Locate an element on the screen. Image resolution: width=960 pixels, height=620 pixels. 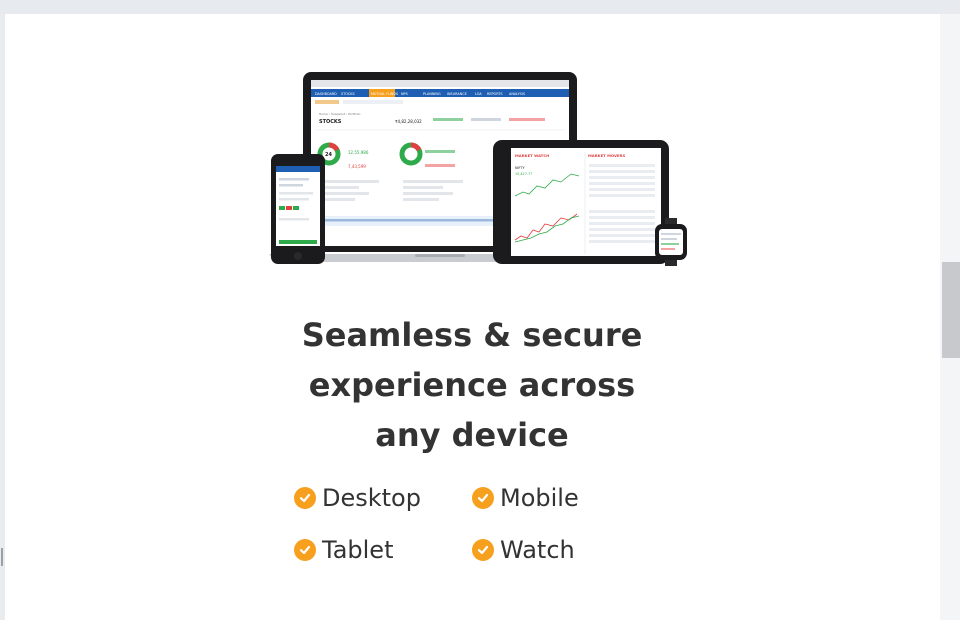
browser-top-strip is located at coordinates (480, 7).